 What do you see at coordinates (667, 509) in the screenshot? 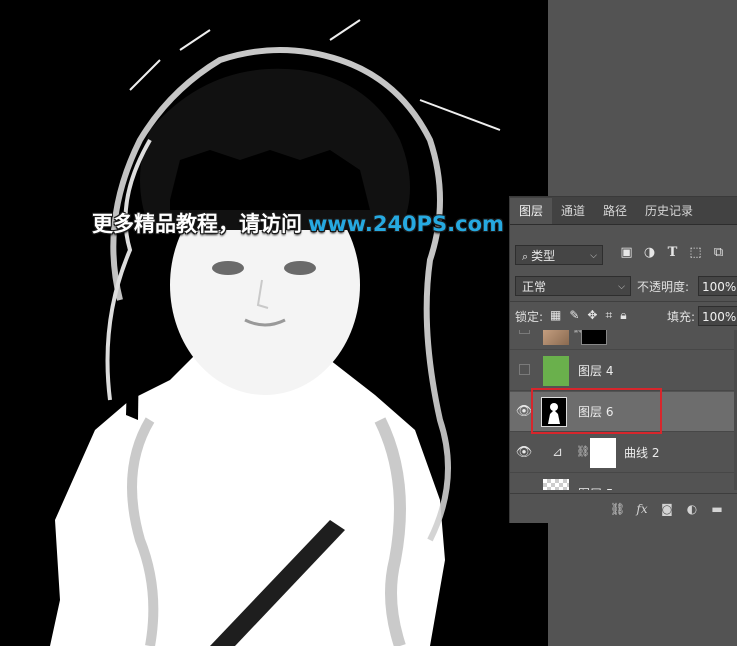
I see `add-mask-icon: ◙` at bounding box center [667, 509].